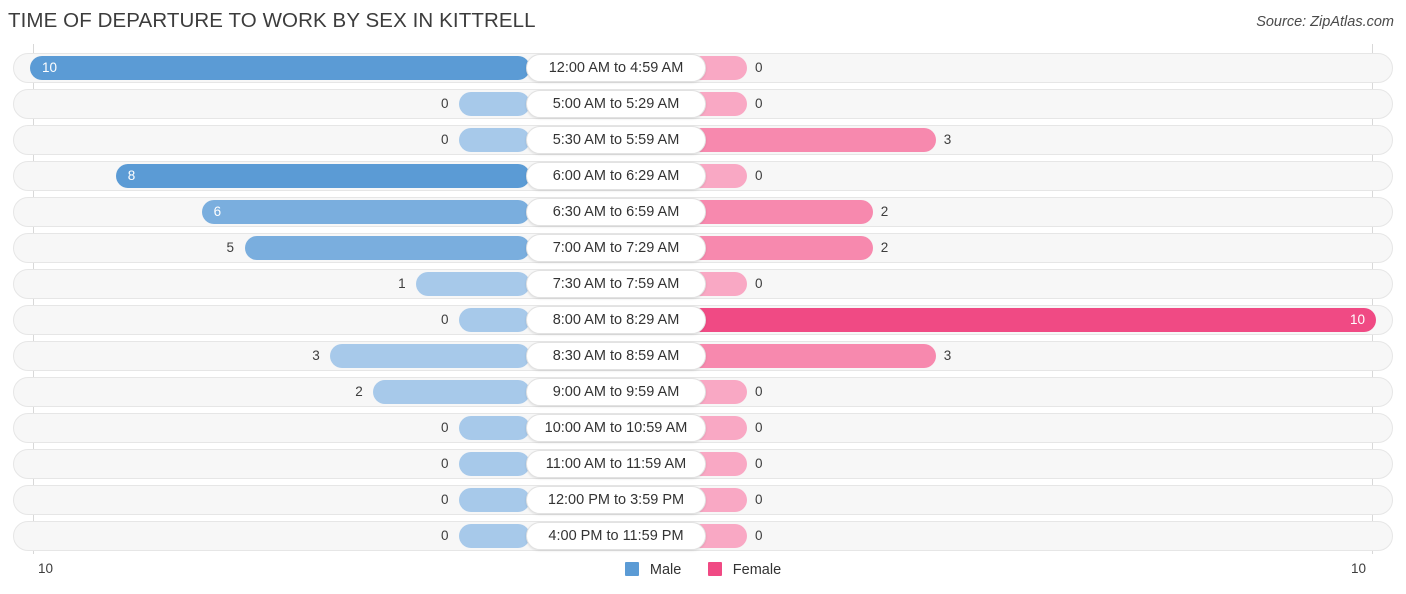  What do you see at coordinates (616, 248) in the screenshot?
I see `category-label: 7:00 AM to 7:29 AM` at bounding box center [616, 248].